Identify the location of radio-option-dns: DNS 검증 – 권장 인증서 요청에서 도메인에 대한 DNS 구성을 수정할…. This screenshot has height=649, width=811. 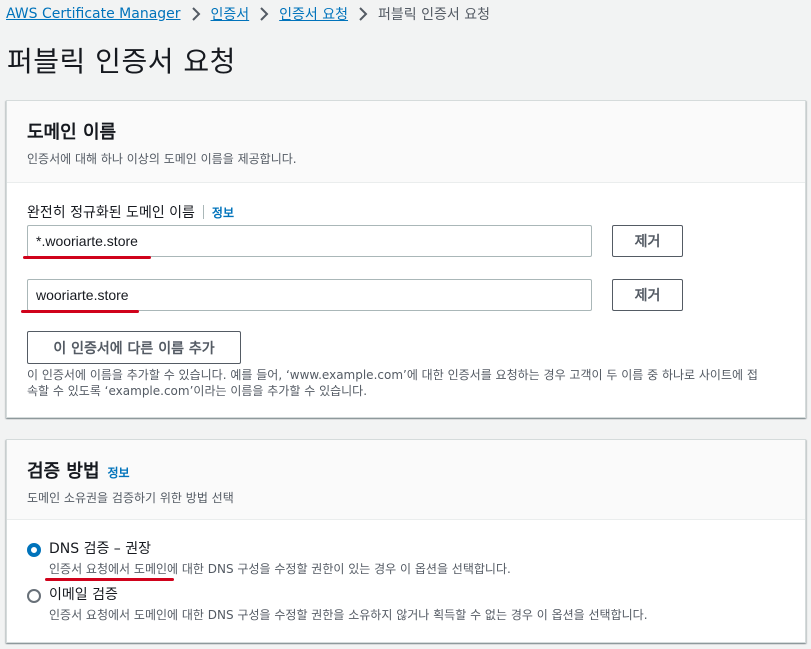
(269, 558).